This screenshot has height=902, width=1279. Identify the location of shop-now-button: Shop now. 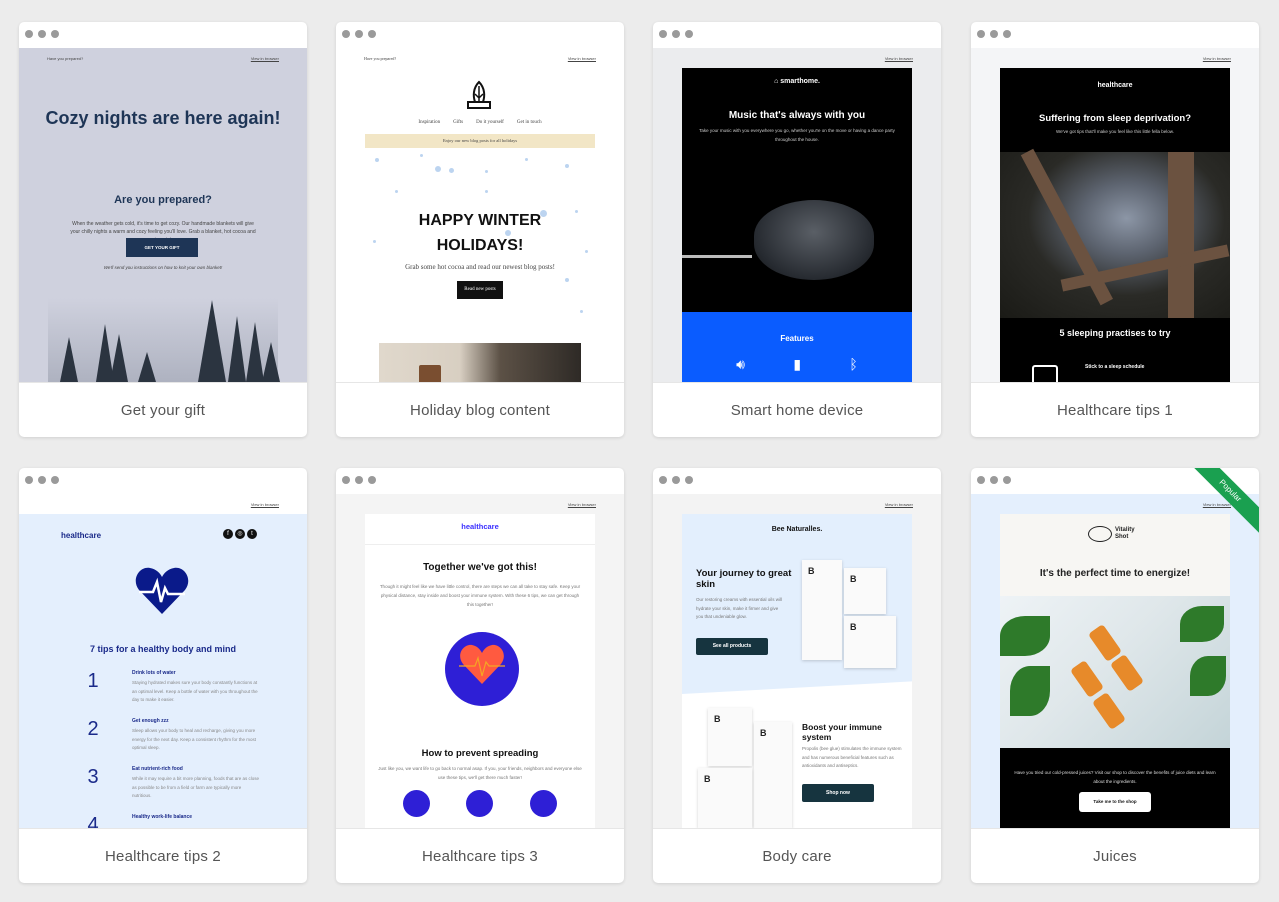
(838, 793).